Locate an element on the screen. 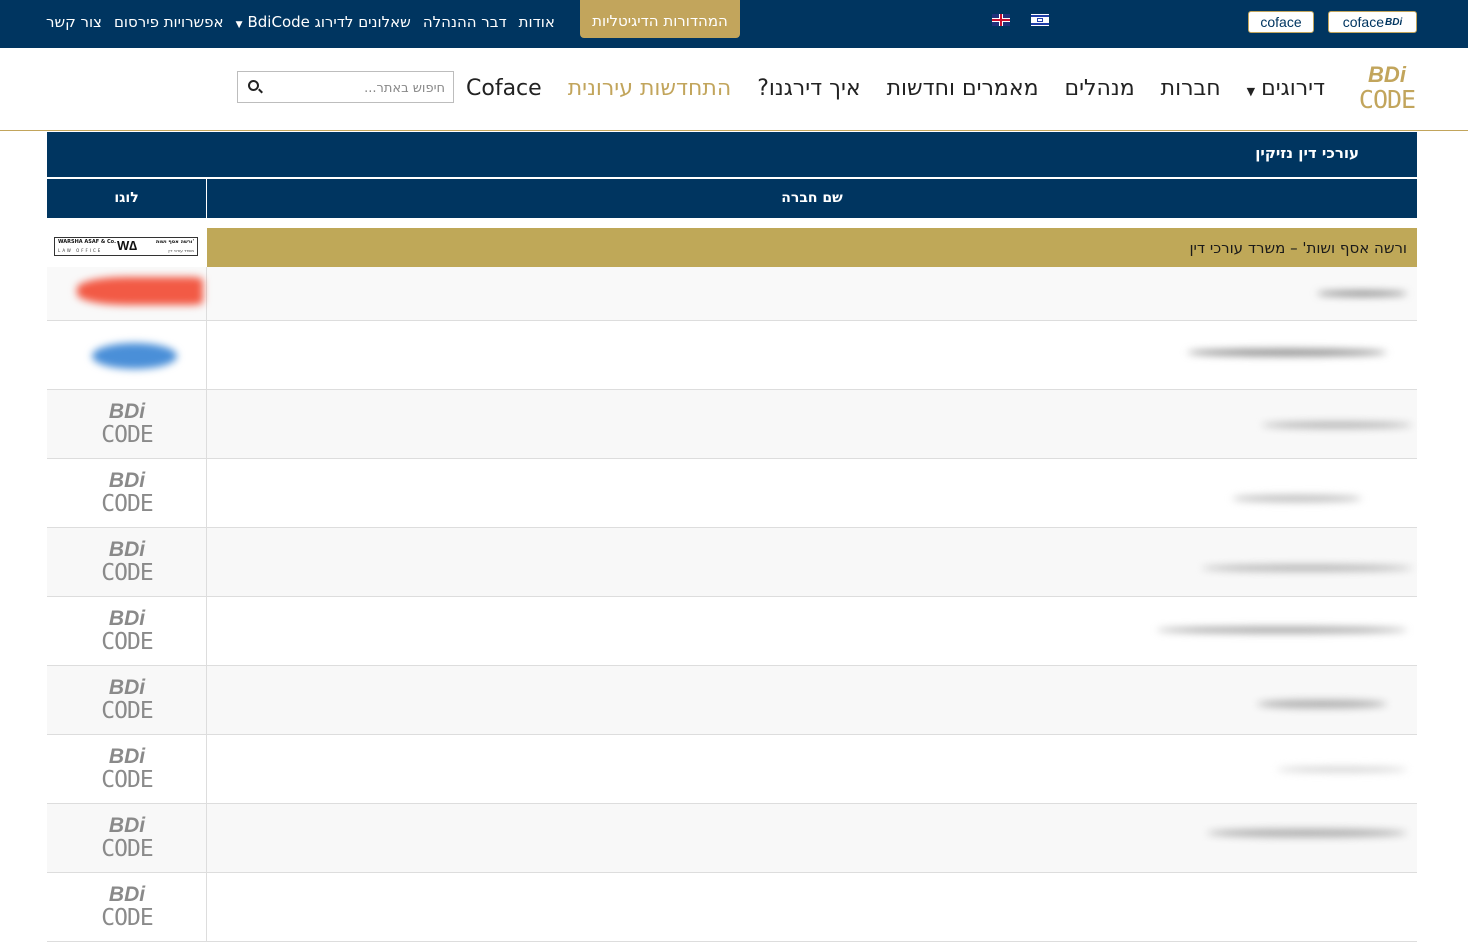 This screenshot has height=942, width=1468. top-link-management-word: דבר ההנהלה is located at coordinates (465, 22).